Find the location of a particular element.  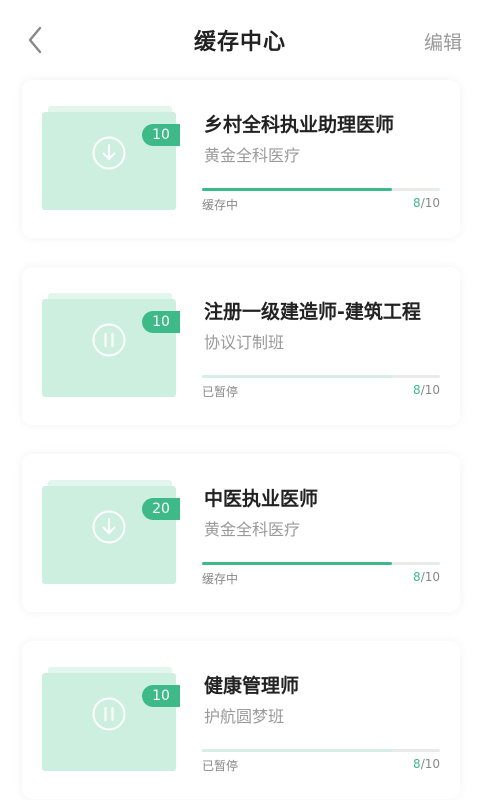

lesson-count-badge: 20 is located at coordinates (161, 509).